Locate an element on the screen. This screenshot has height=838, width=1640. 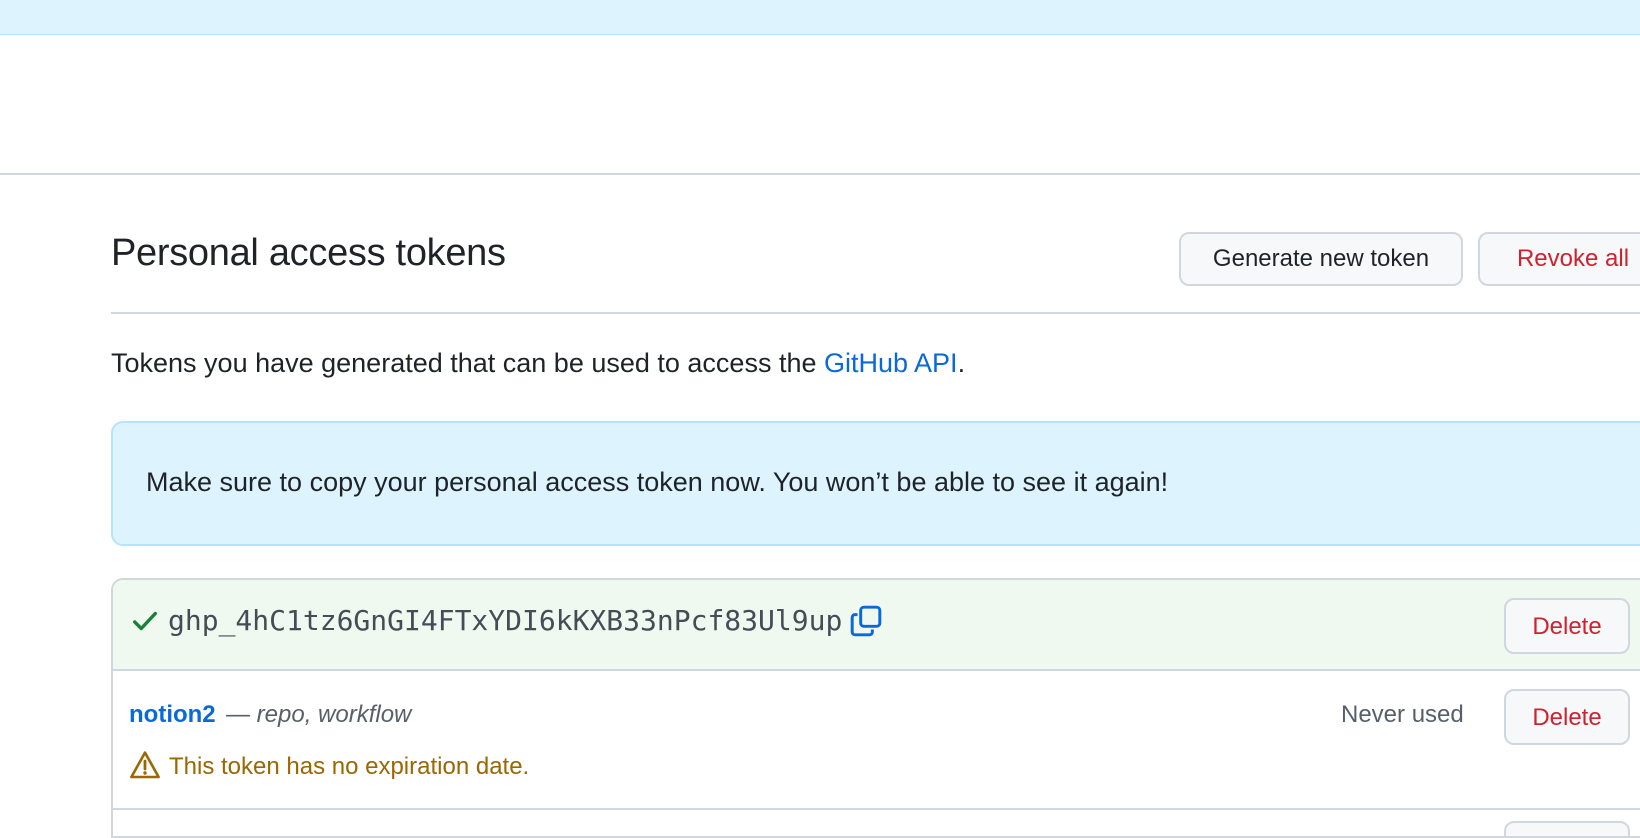
copy-icon is located at coordinates (866, 621).